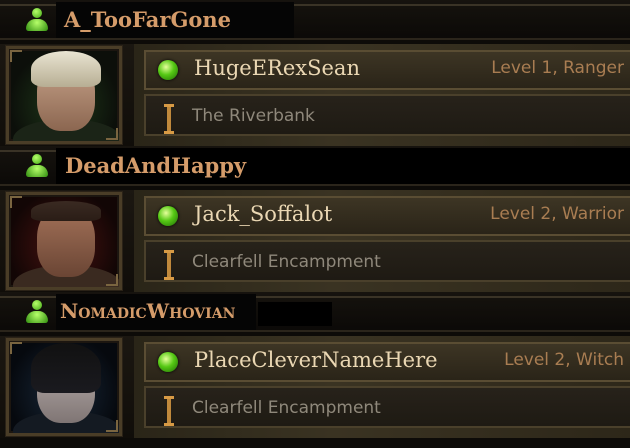 This screenshot has height=448, width=630. I want to click on character-level-class: Level 2, Warrior, so click(557, 214).